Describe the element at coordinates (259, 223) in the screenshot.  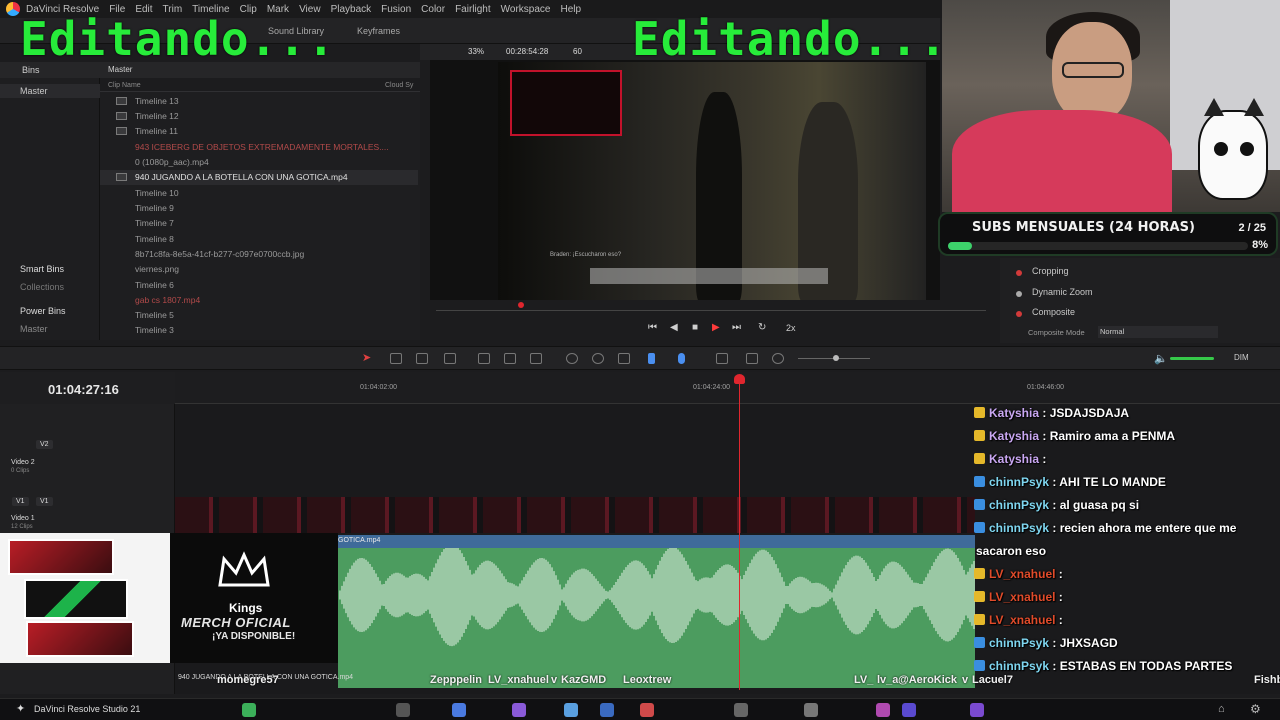
I see `clip-item: Timeline 7` at that location.